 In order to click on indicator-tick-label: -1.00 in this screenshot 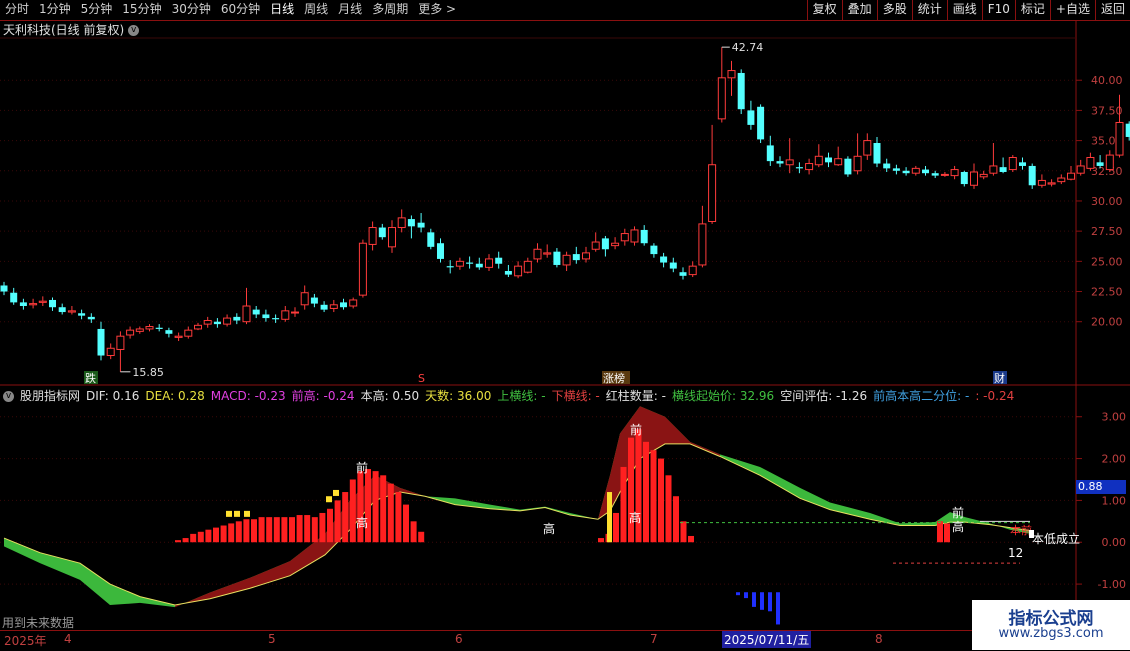, I will do `click(1112, 584)`.